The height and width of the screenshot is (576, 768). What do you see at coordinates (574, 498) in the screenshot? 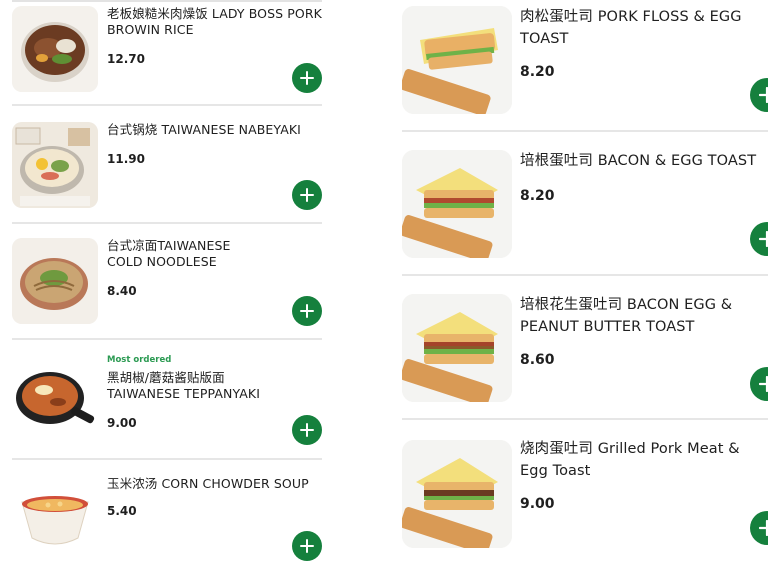
I see `list-item: 烧肉蛋吐司 Grilled Pork Meat & Egg Toast 9.00` at bounding box center [574, 498].